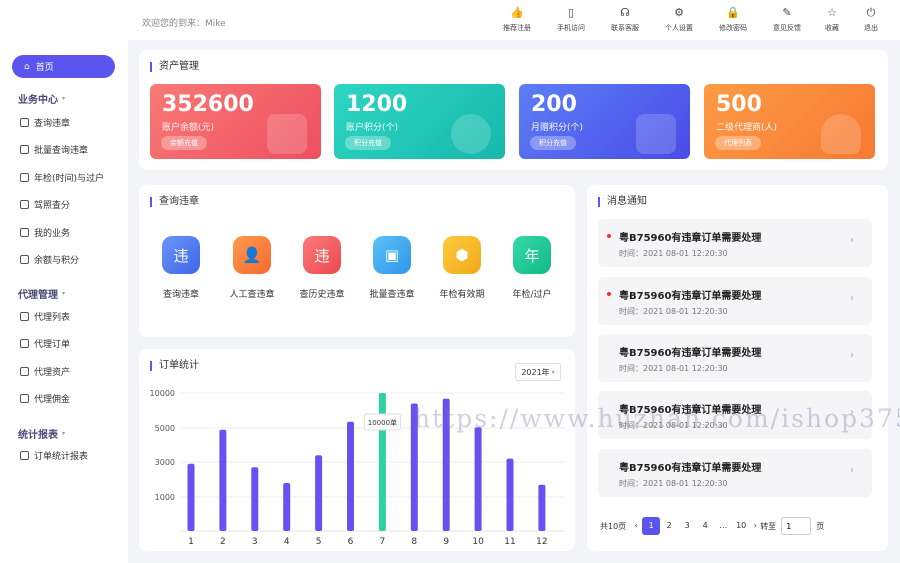 This screenshot has height=563, width=900. Describe the element at coordinates (733, 12) in the screenshot. I see `lock-icon: 🔒` at that location.